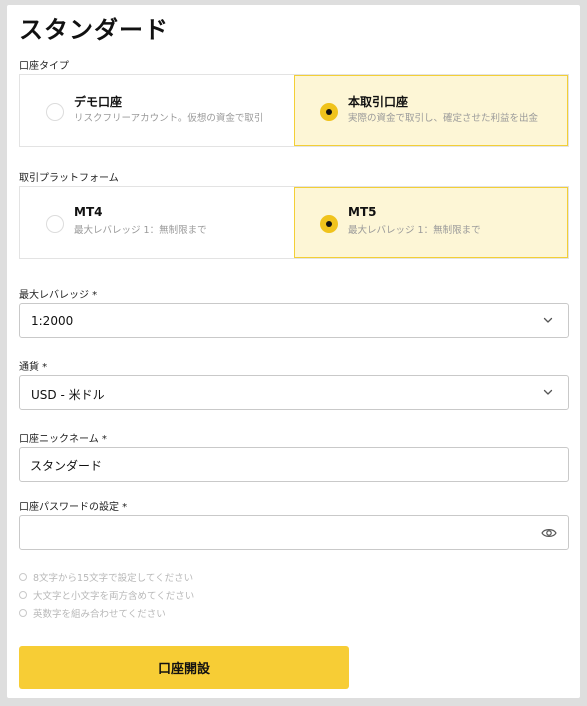  I want to click on leverage-label: 最大レバレッジ *, so click(58, 295).